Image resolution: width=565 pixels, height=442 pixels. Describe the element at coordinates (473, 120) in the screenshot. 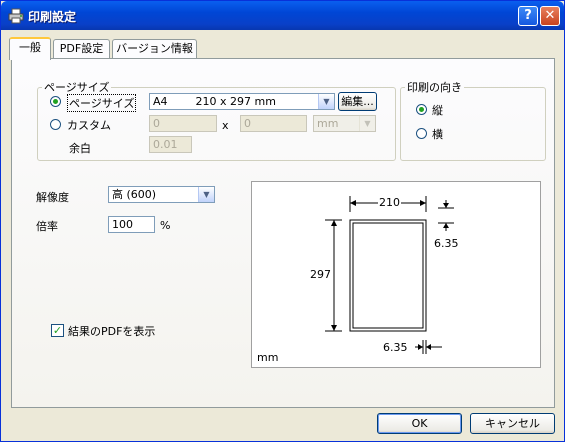

I see `orientation-group: 印刷の向き` at that location.